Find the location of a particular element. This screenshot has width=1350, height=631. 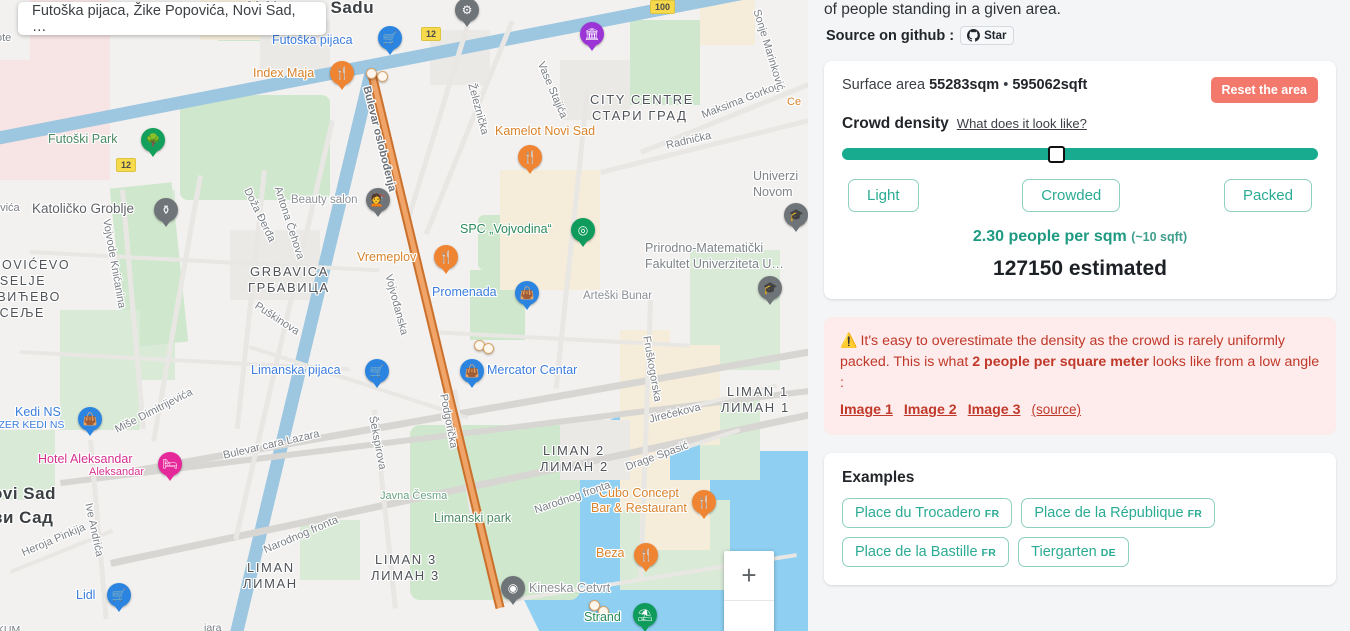

map-pin-lidl: 🛒 is located at coordinates (119, 595).